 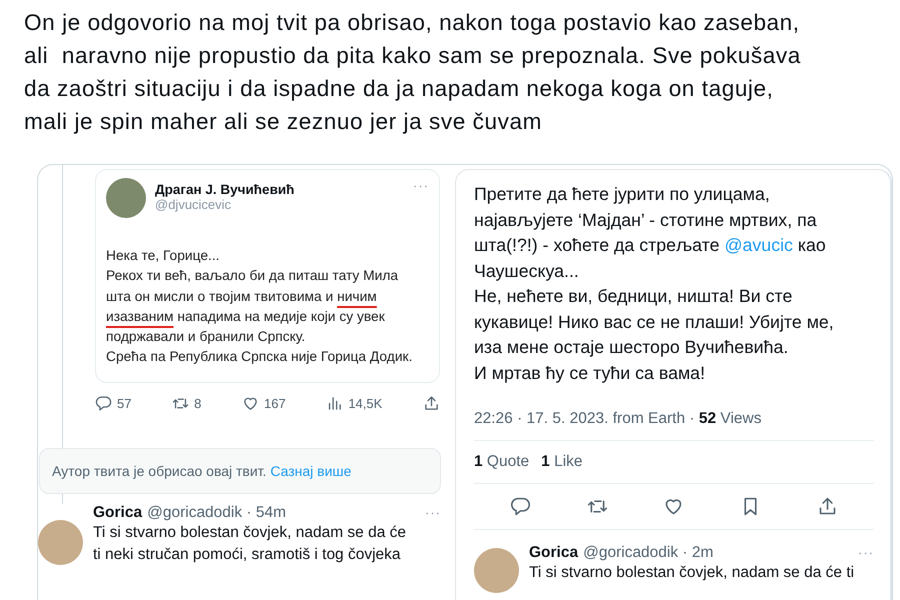 I want to click on reply-handle: @goricadodik · 54m, so click(x=217, y=513).